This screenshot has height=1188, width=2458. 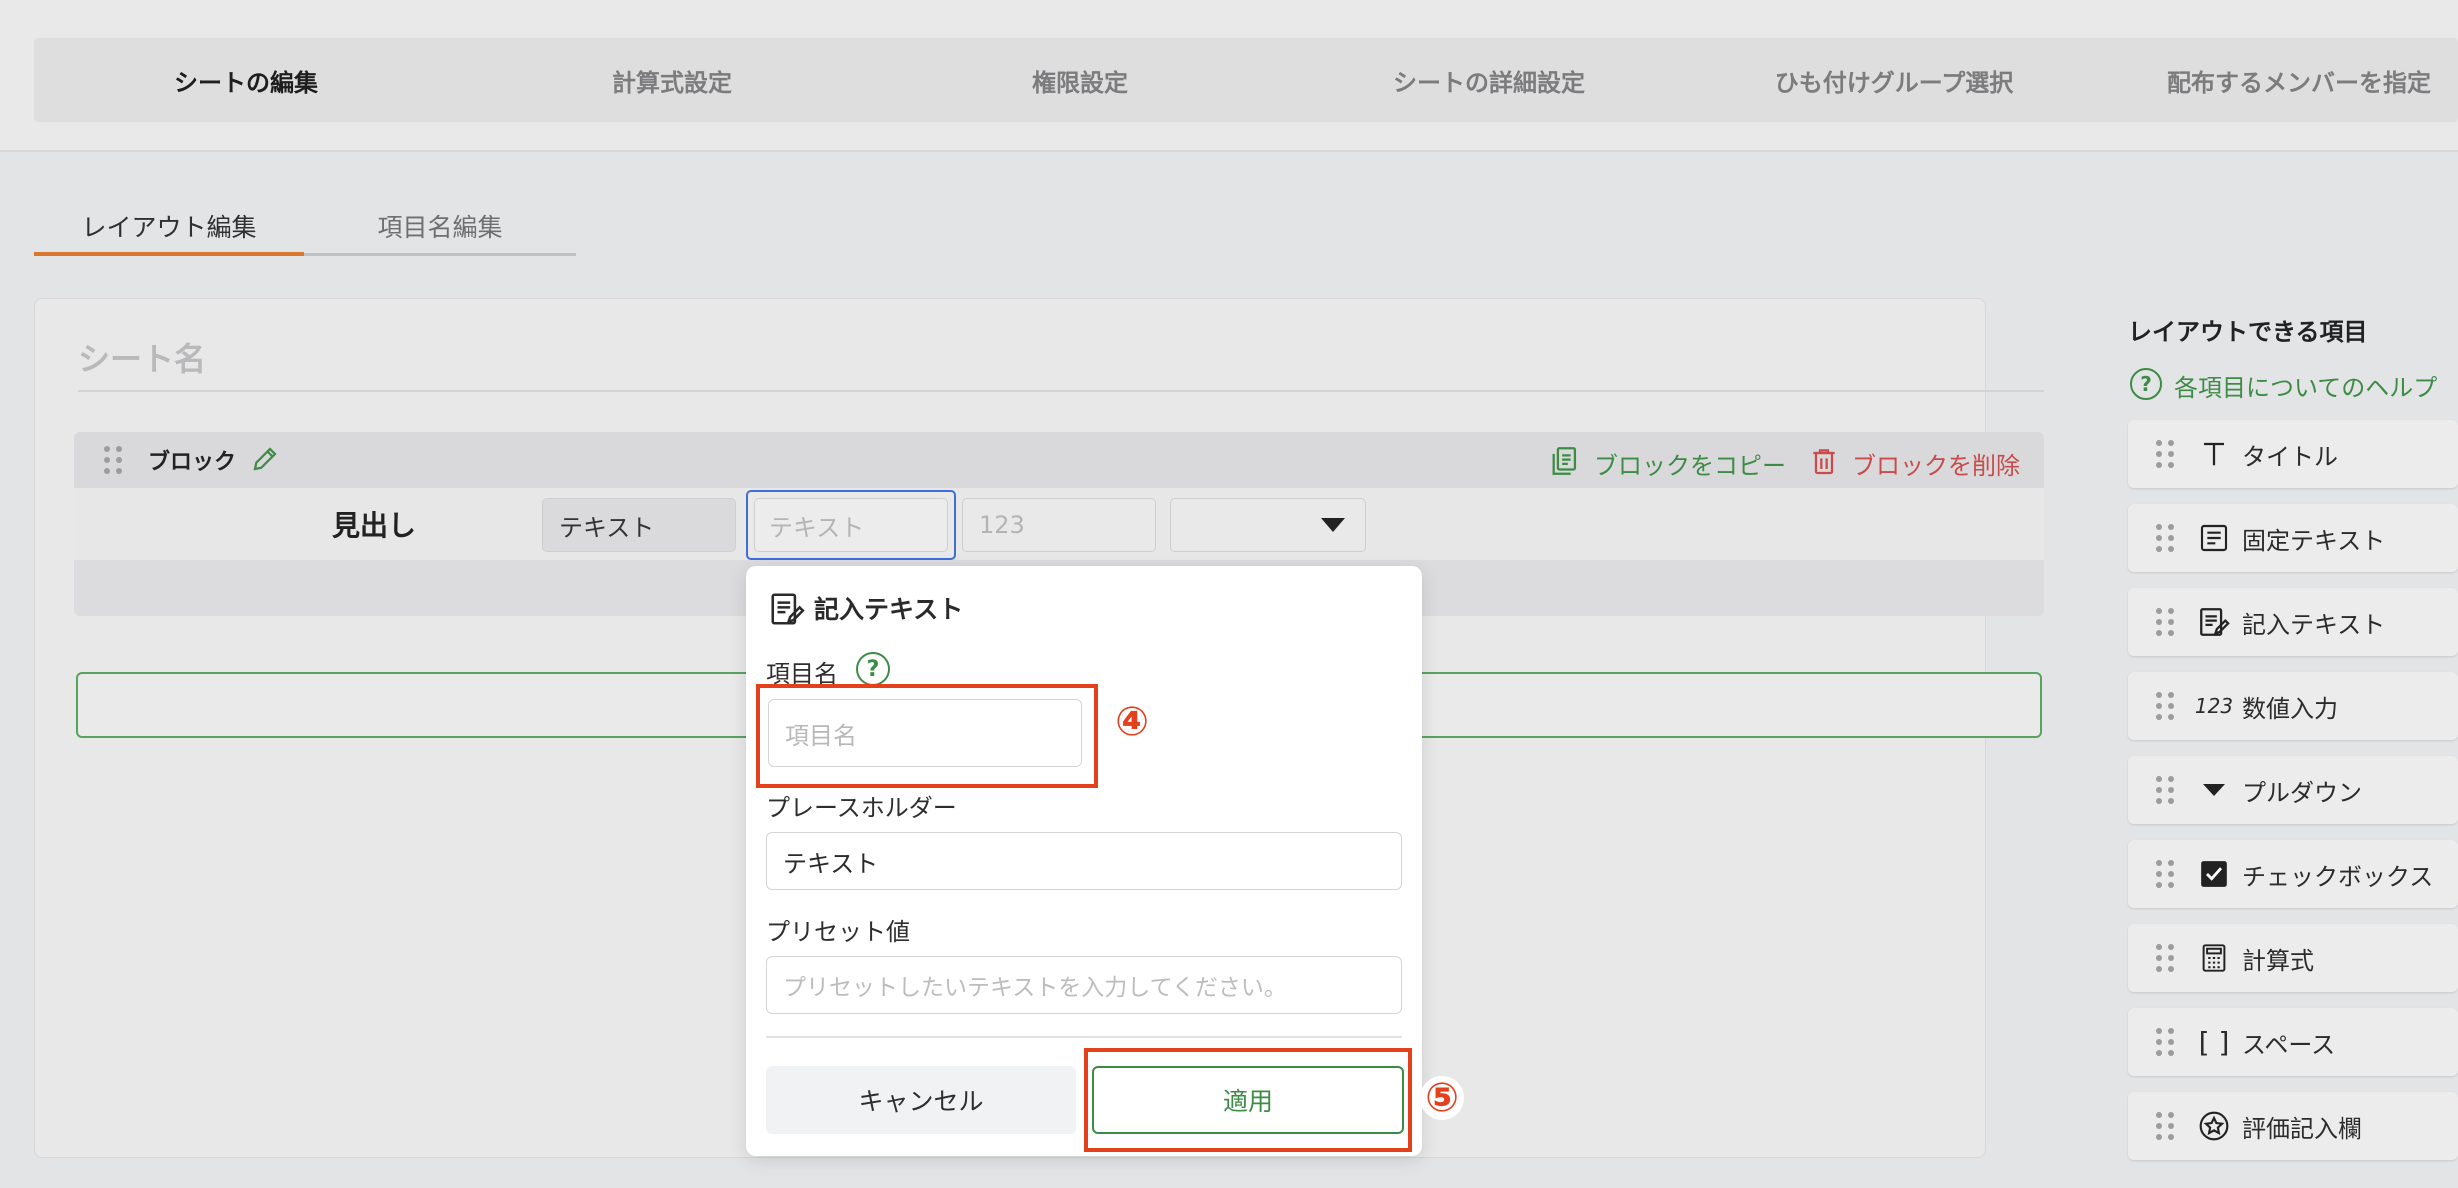 I want to click on step-label: シートの編集, so click(x=246, y=82).